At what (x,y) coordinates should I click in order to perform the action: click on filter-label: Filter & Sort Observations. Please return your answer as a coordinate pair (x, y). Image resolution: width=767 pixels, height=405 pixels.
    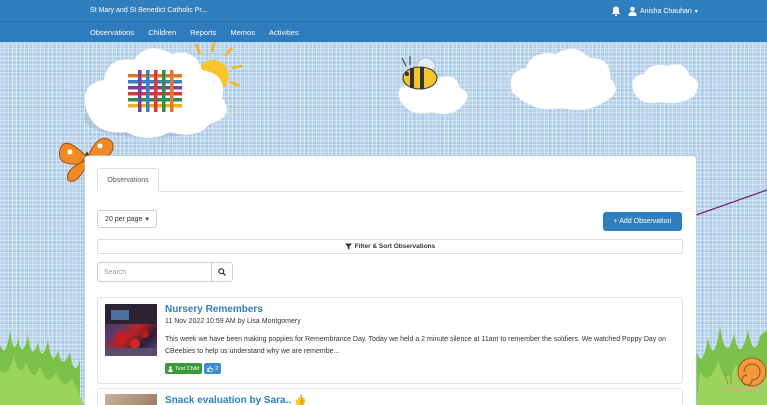
    Looking at the image, I should click on (395, 246).